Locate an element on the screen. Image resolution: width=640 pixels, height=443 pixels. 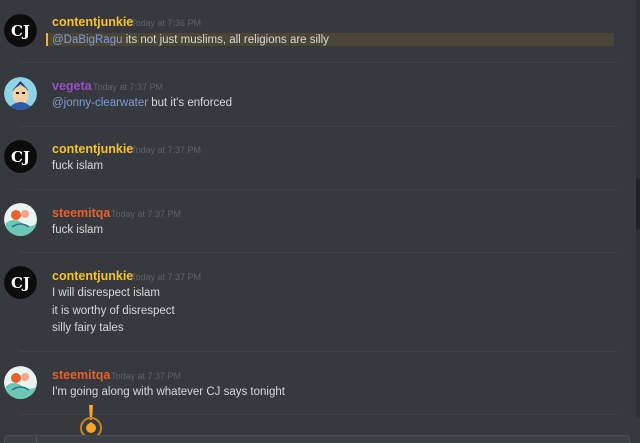
mention-ping-icon is located at coordinates (91, 422).